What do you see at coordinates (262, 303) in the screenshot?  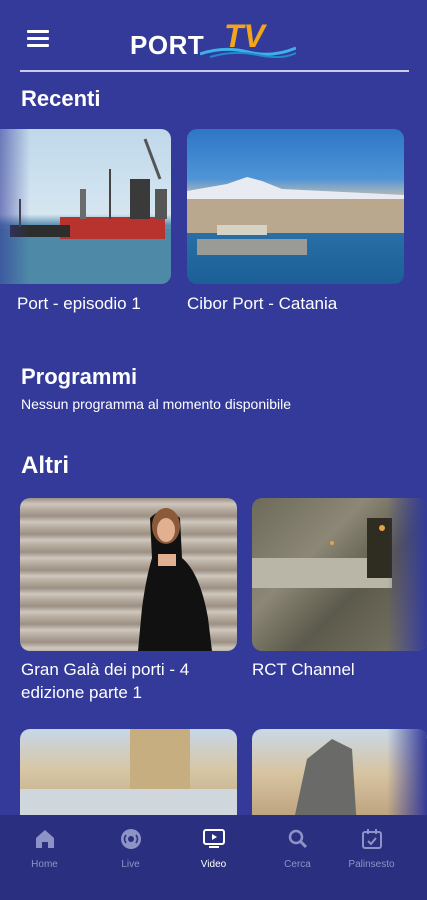 I see `recent-card-title: Cibor Port - Catania` at bounding box center [262, 303].